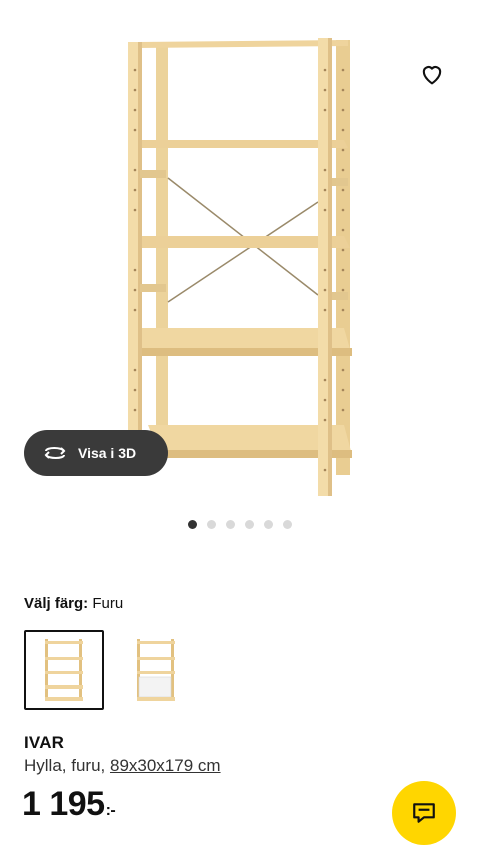 This screenshot has height=845, width=480. What do you see at coordinates (240, 524) in the screenshot?
I see `gallery-pagination` at bounding box center [240, 524].